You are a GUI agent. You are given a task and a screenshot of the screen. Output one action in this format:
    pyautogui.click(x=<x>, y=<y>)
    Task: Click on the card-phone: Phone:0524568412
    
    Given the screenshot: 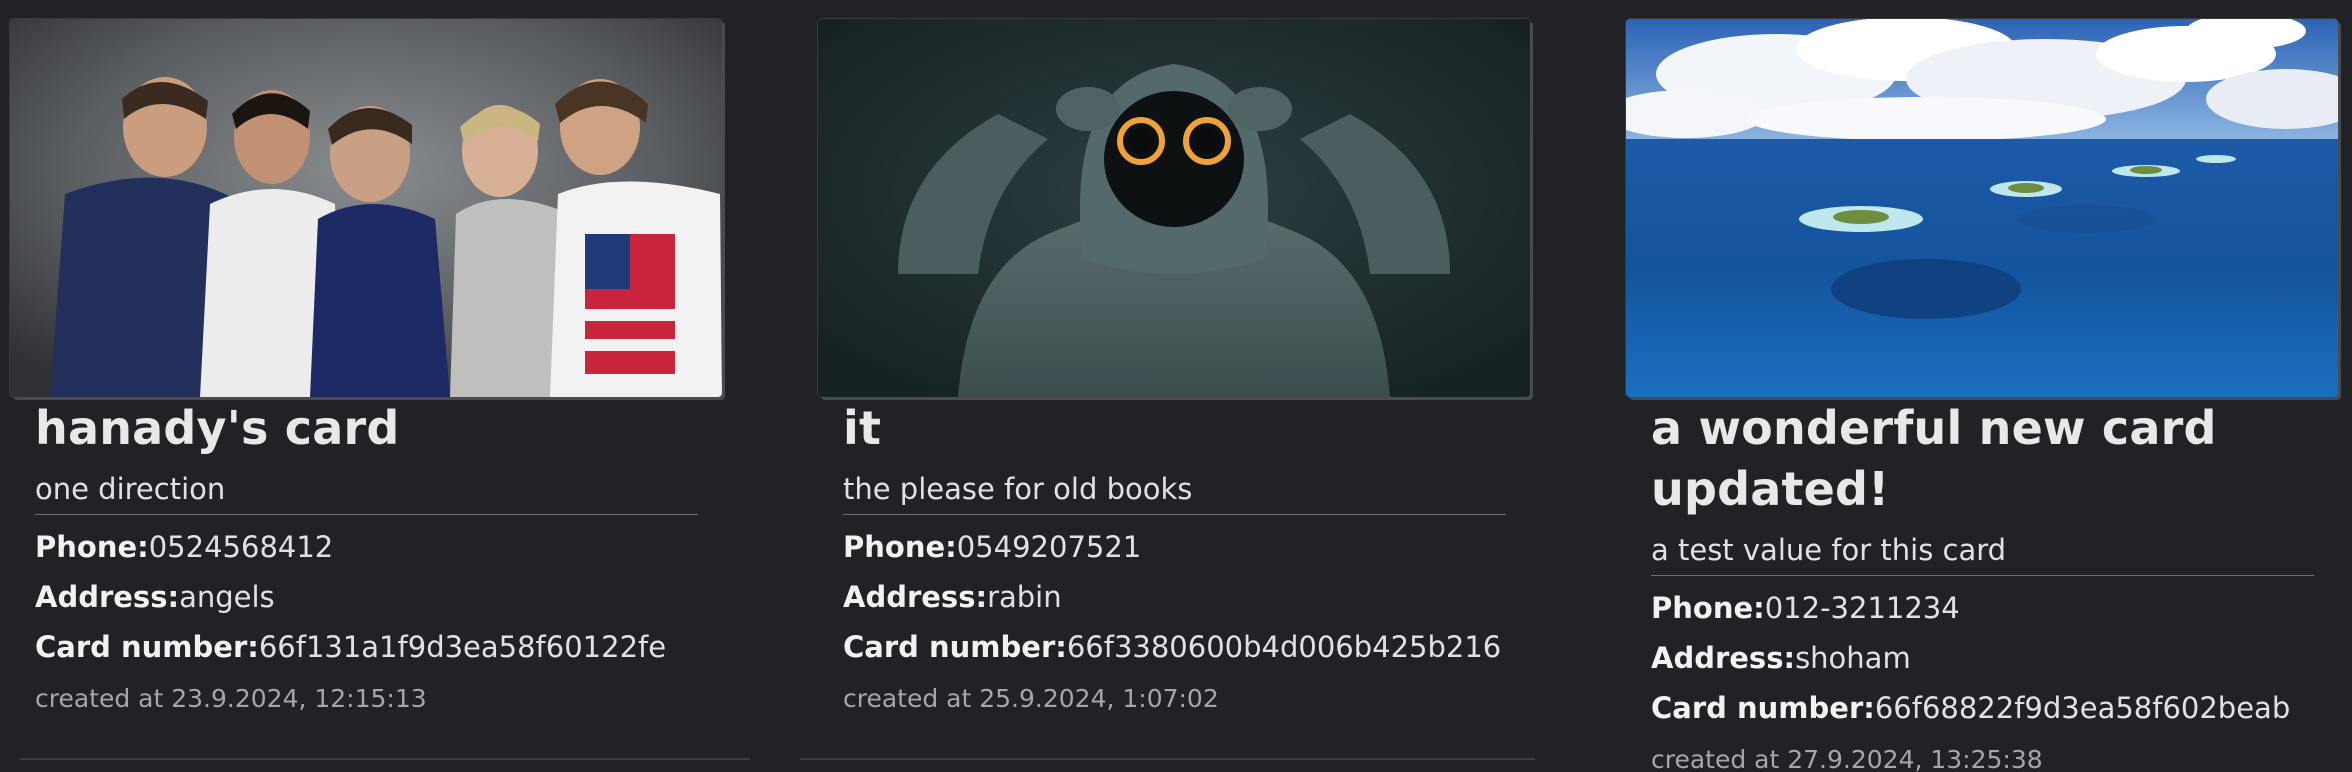 What is the action you would take?
    pyautogui.click(x=371, y=547)
    